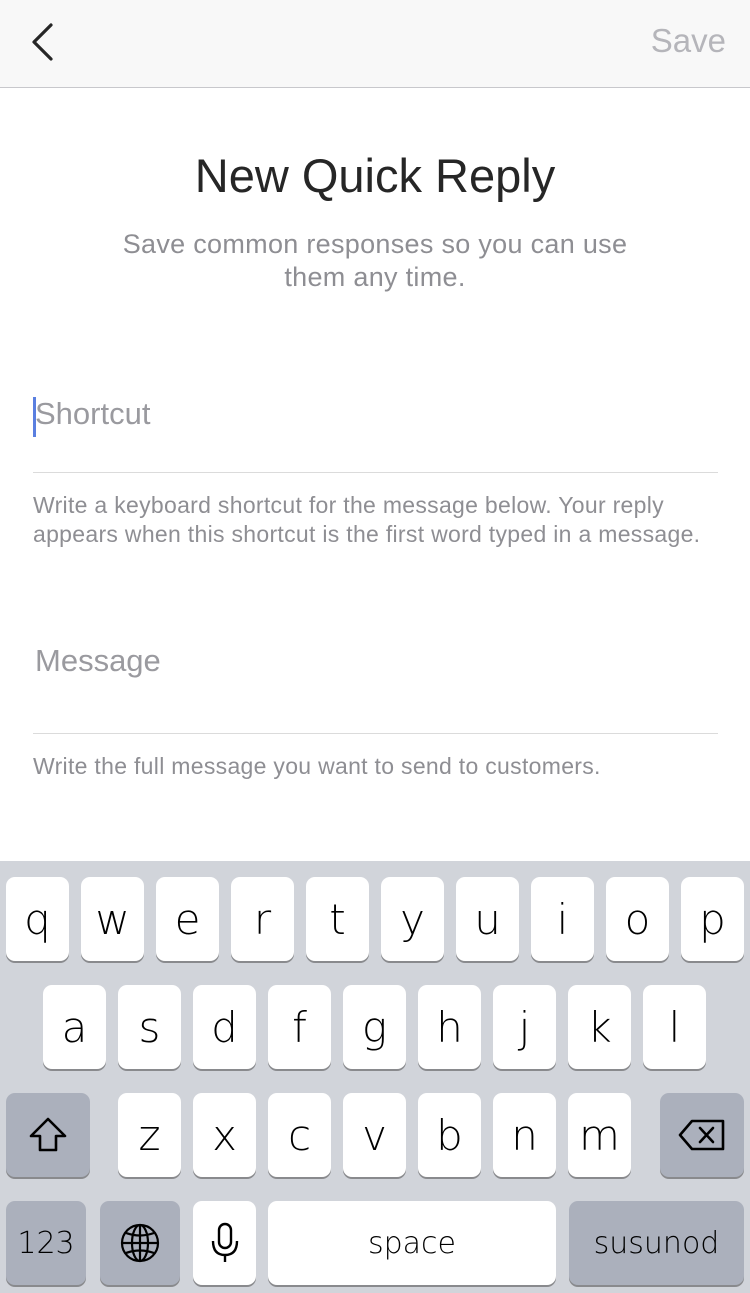 This screenshot has height=1293, width=750. Describe the element at coordinates (637, 919) in the screenshot. I see `key-o: o` at that location.